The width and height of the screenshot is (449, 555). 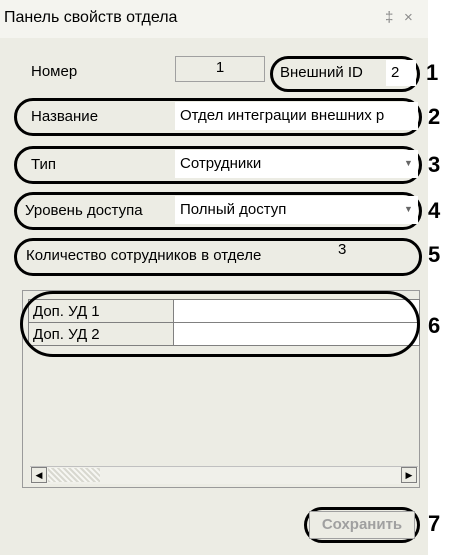 I want to click on callout-number-5: 5, so click(x=434, y=254).